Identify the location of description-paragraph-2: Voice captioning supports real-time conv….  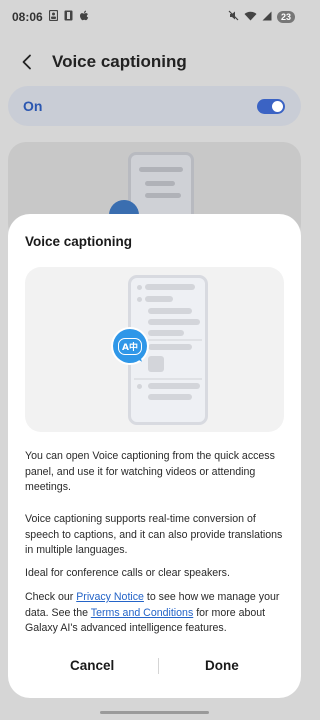
(154, 534).